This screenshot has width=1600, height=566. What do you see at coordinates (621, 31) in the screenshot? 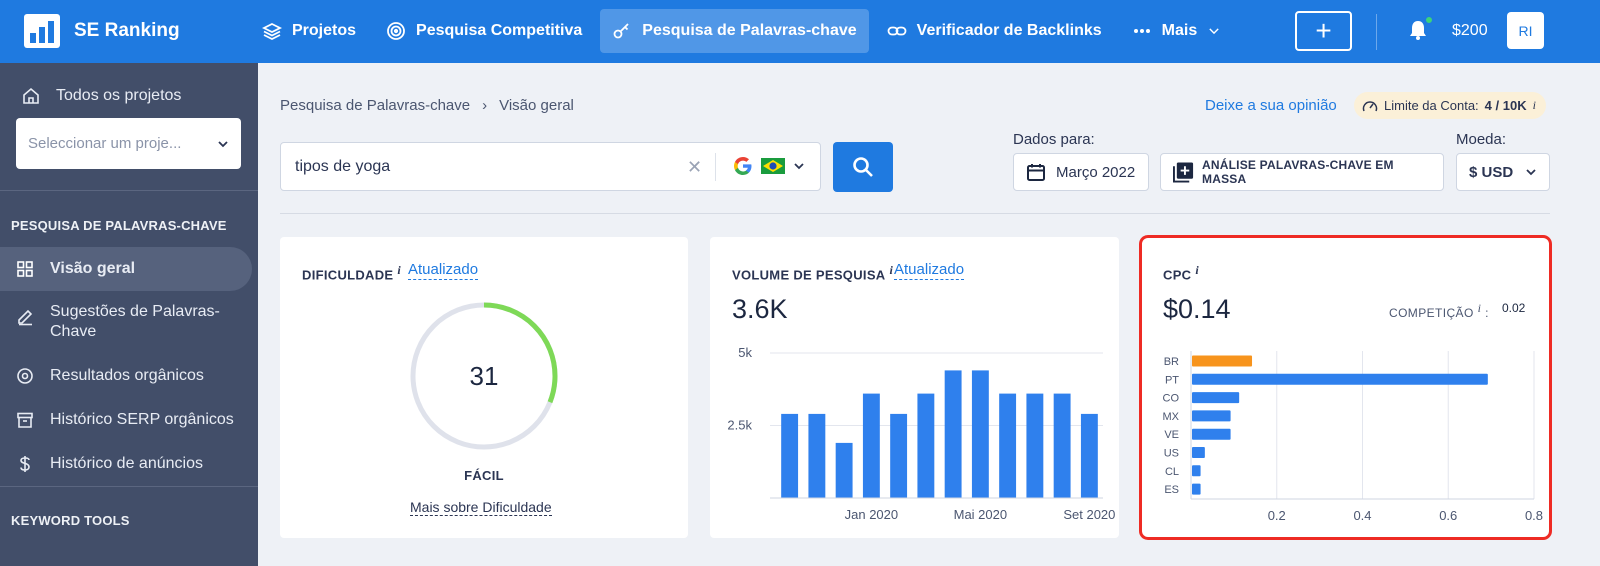
I see `key-icon` at bounding box center [621, 31].